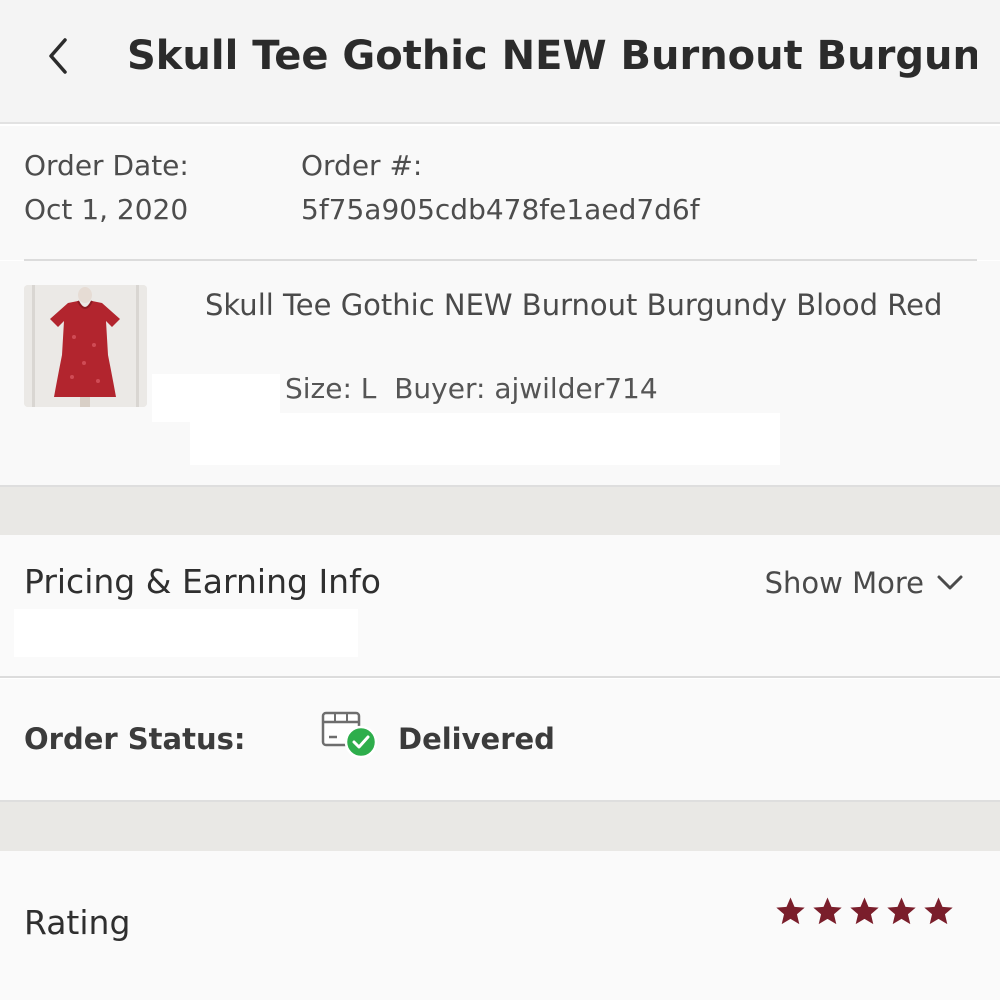 The image size is (1000, 1000). I want to click on pricing-section: Pricing & Earning Info Show More, so click(500, 606).